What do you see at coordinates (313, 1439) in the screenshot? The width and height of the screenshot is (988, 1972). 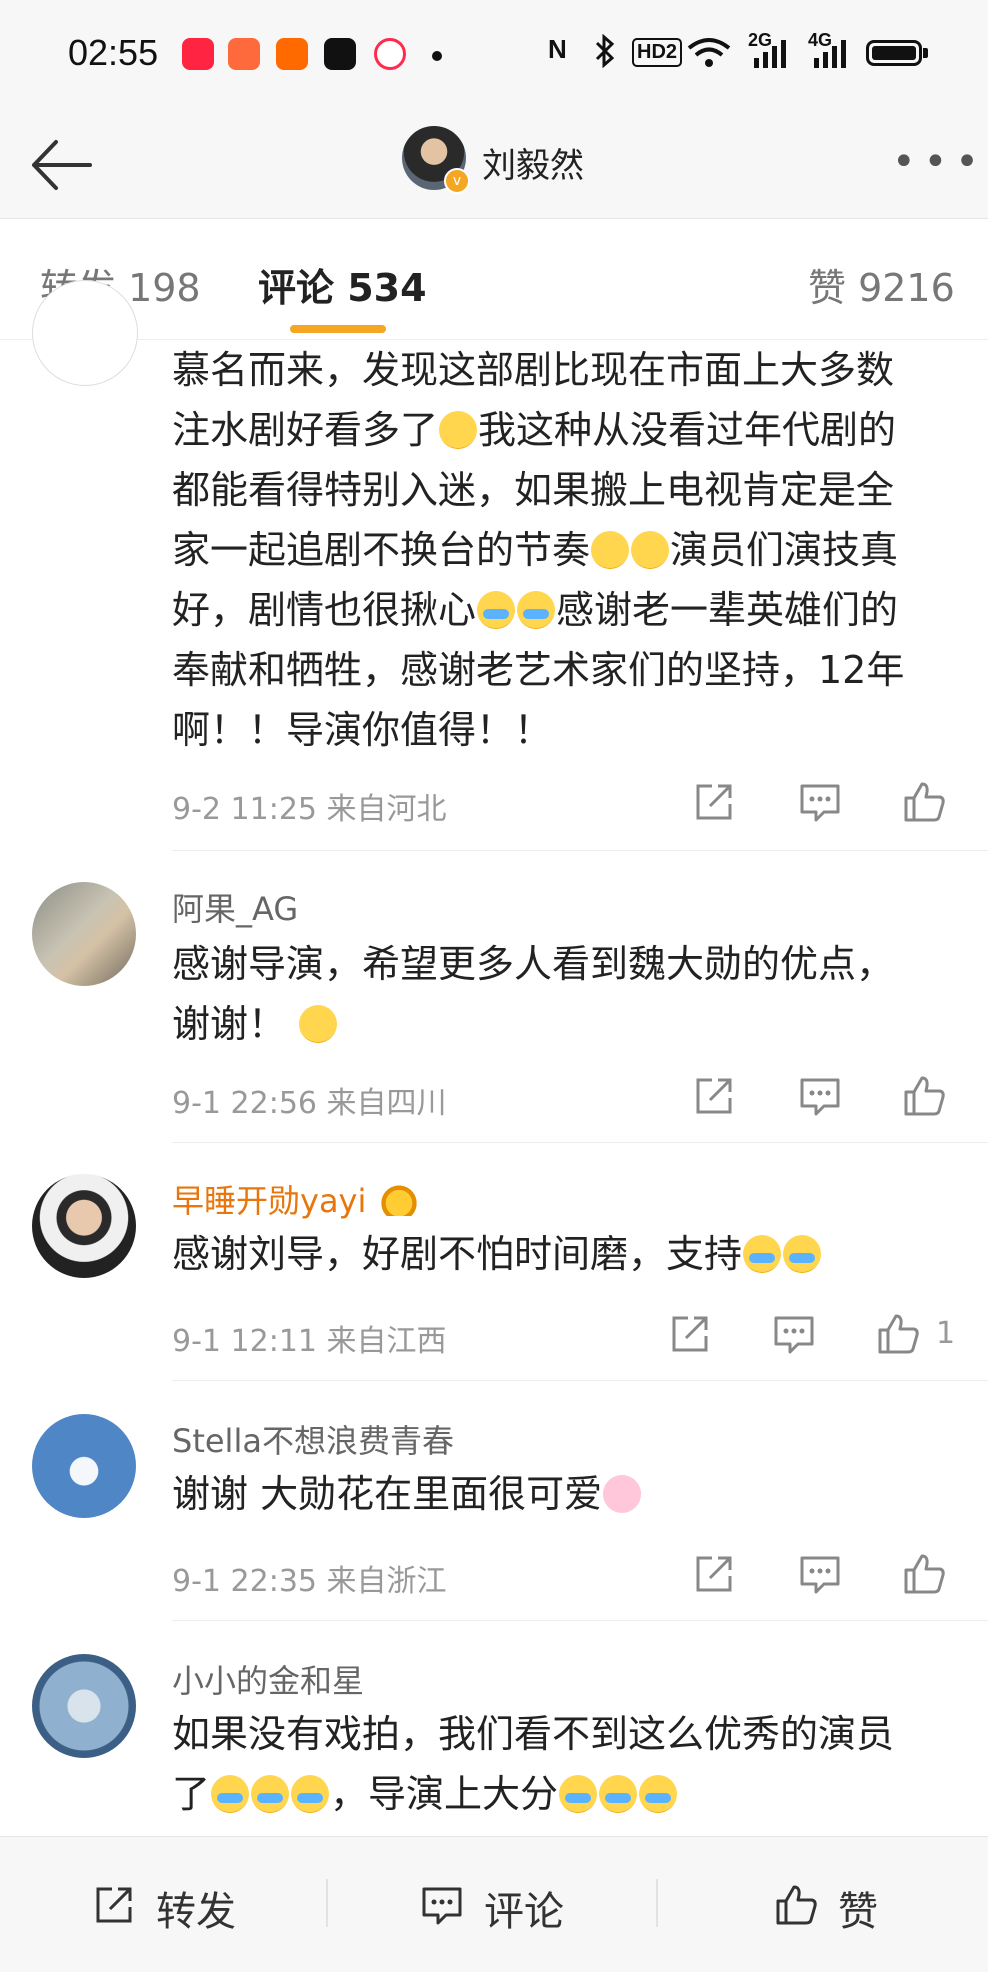 I see `commenter-name: Stella不想浪费青春` at bounding box center [313, 1439].